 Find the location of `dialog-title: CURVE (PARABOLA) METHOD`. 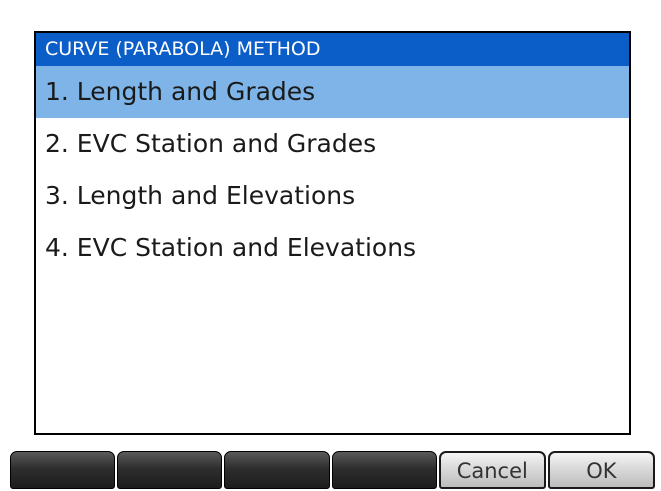

dialog-title: CURVE (PARABOLA) METHOD is located at coordinates (332, 49).